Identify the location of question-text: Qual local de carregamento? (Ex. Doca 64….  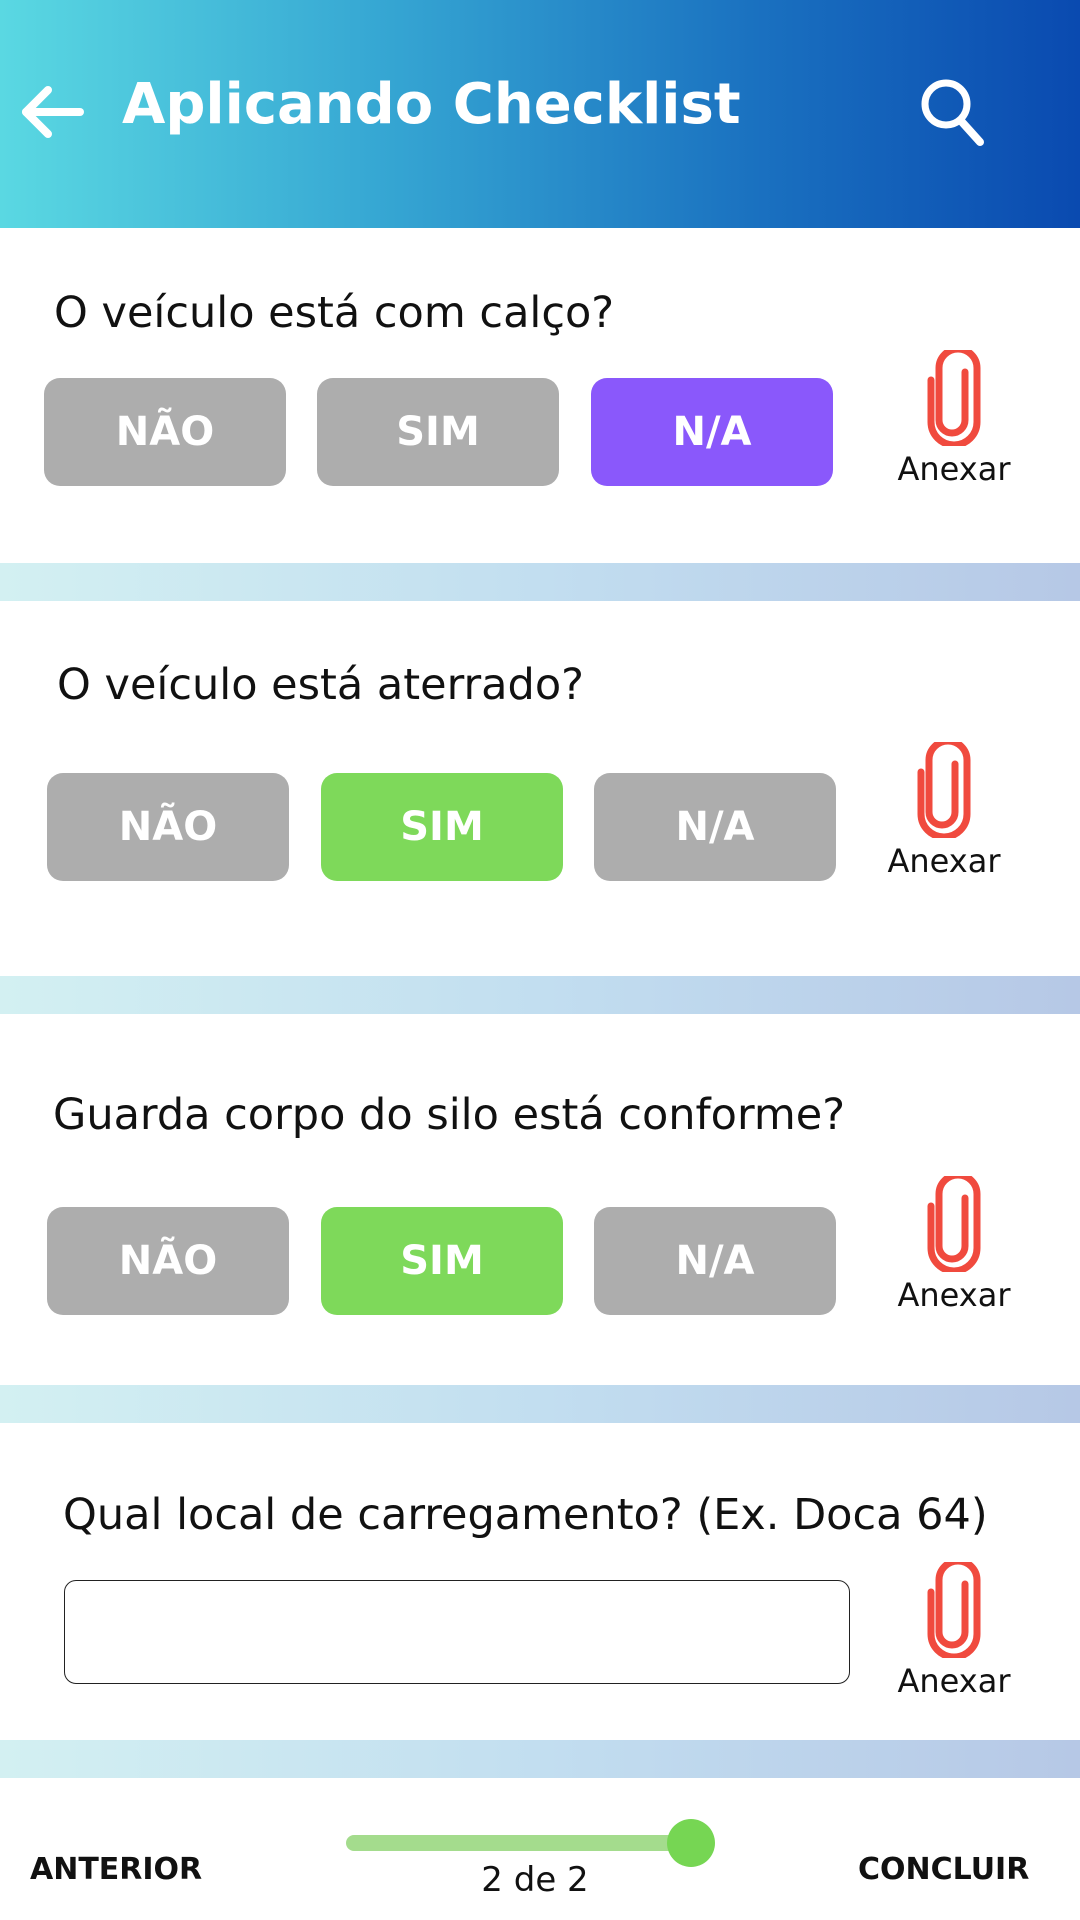
(525, 1515).